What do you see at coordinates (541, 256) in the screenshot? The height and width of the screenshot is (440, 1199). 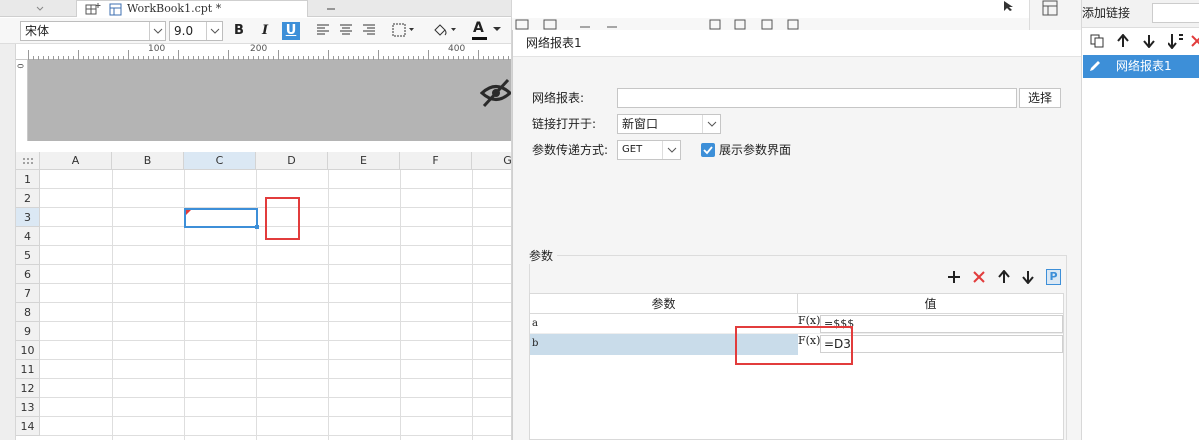 I see `params-legend: 参数` at bounding box center [541, 256].